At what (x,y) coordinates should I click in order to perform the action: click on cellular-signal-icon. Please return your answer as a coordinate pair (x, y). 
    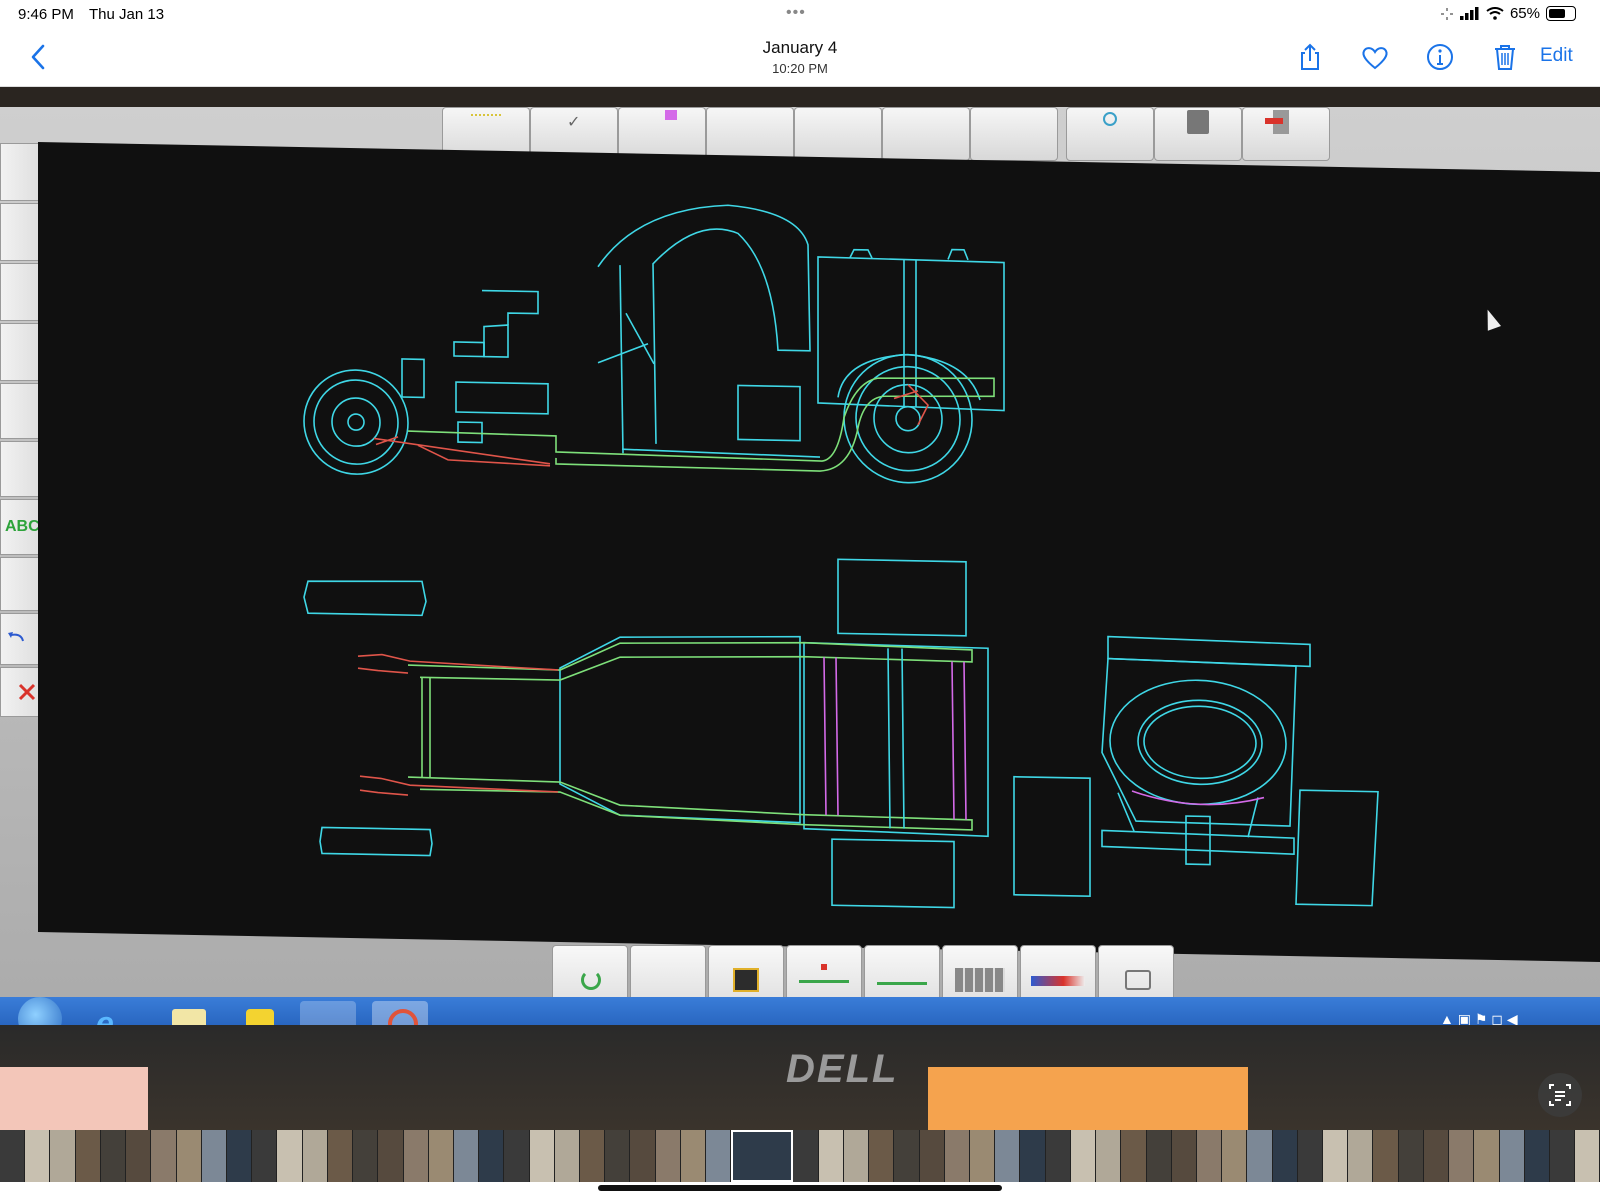
    Looking at the image, I should click on (1469, 13).